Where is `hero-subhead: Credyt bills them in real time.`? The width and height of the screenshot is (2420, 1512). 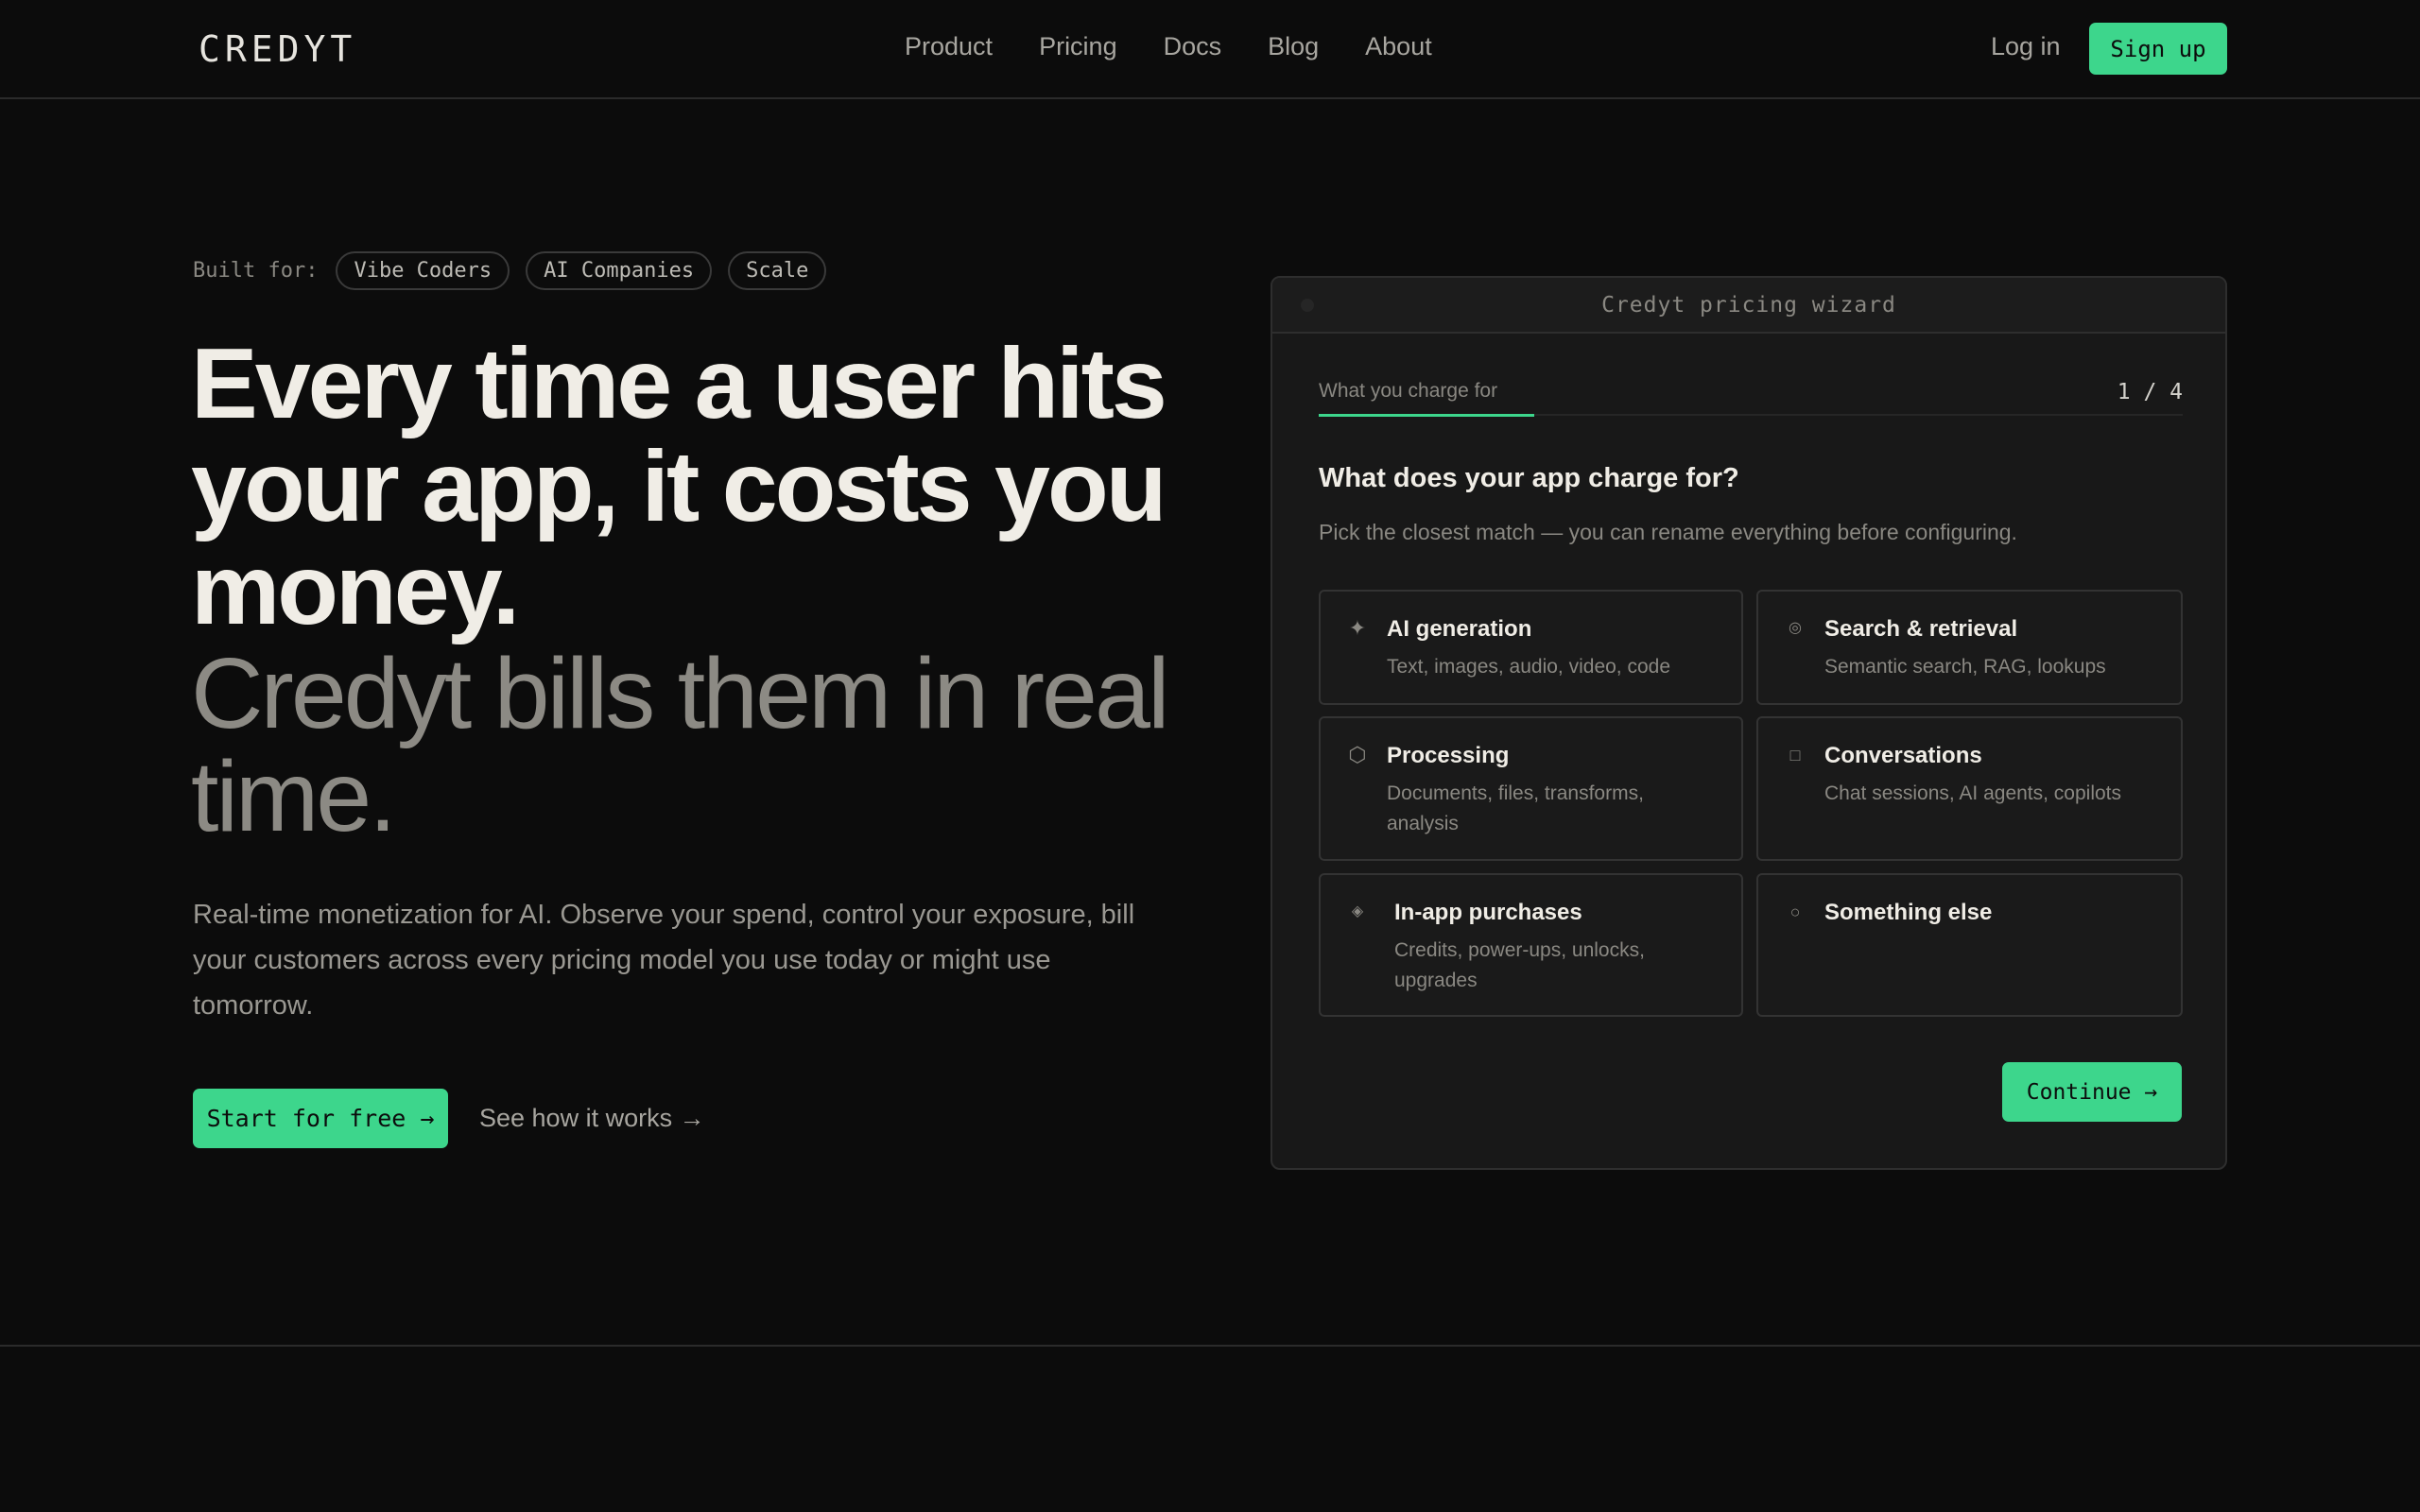 hero-subhead: Credyt bills them in real time. is located at coordinates (680, 745).